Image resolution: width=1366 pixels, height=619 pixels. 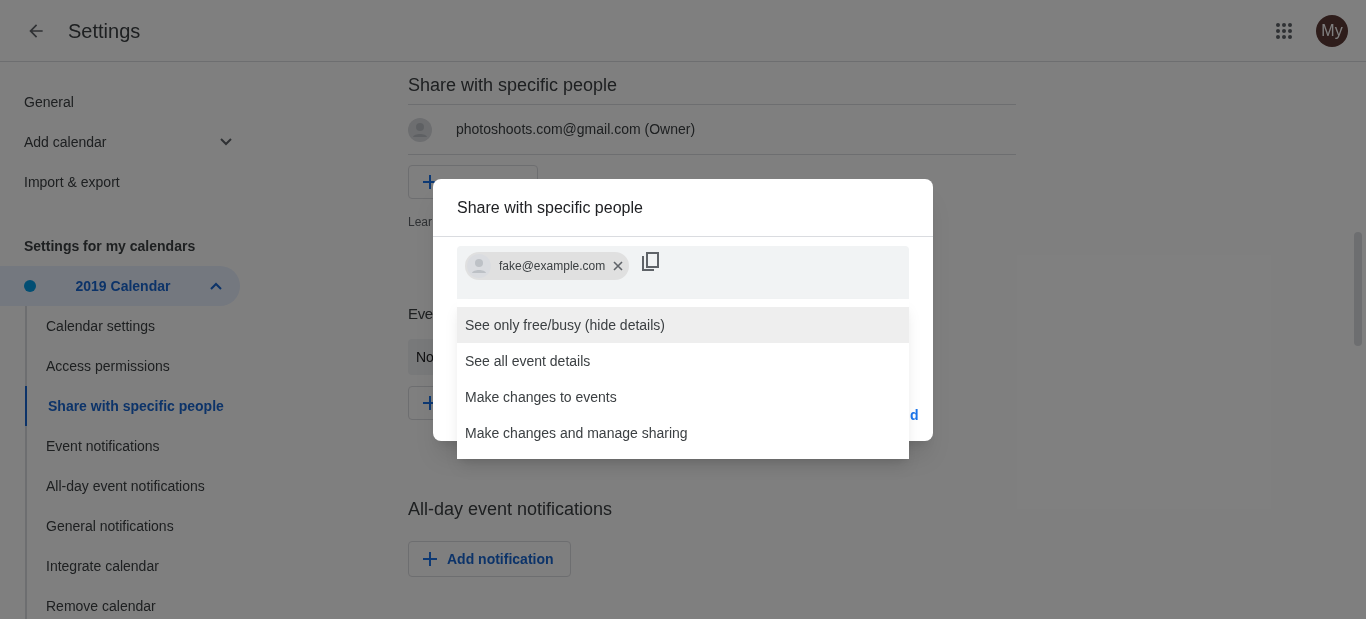 What do you see at coordinates (489, 559) in the screenshot?
I see `add-notification-button: Add notification` at bounding box center [489, 559].